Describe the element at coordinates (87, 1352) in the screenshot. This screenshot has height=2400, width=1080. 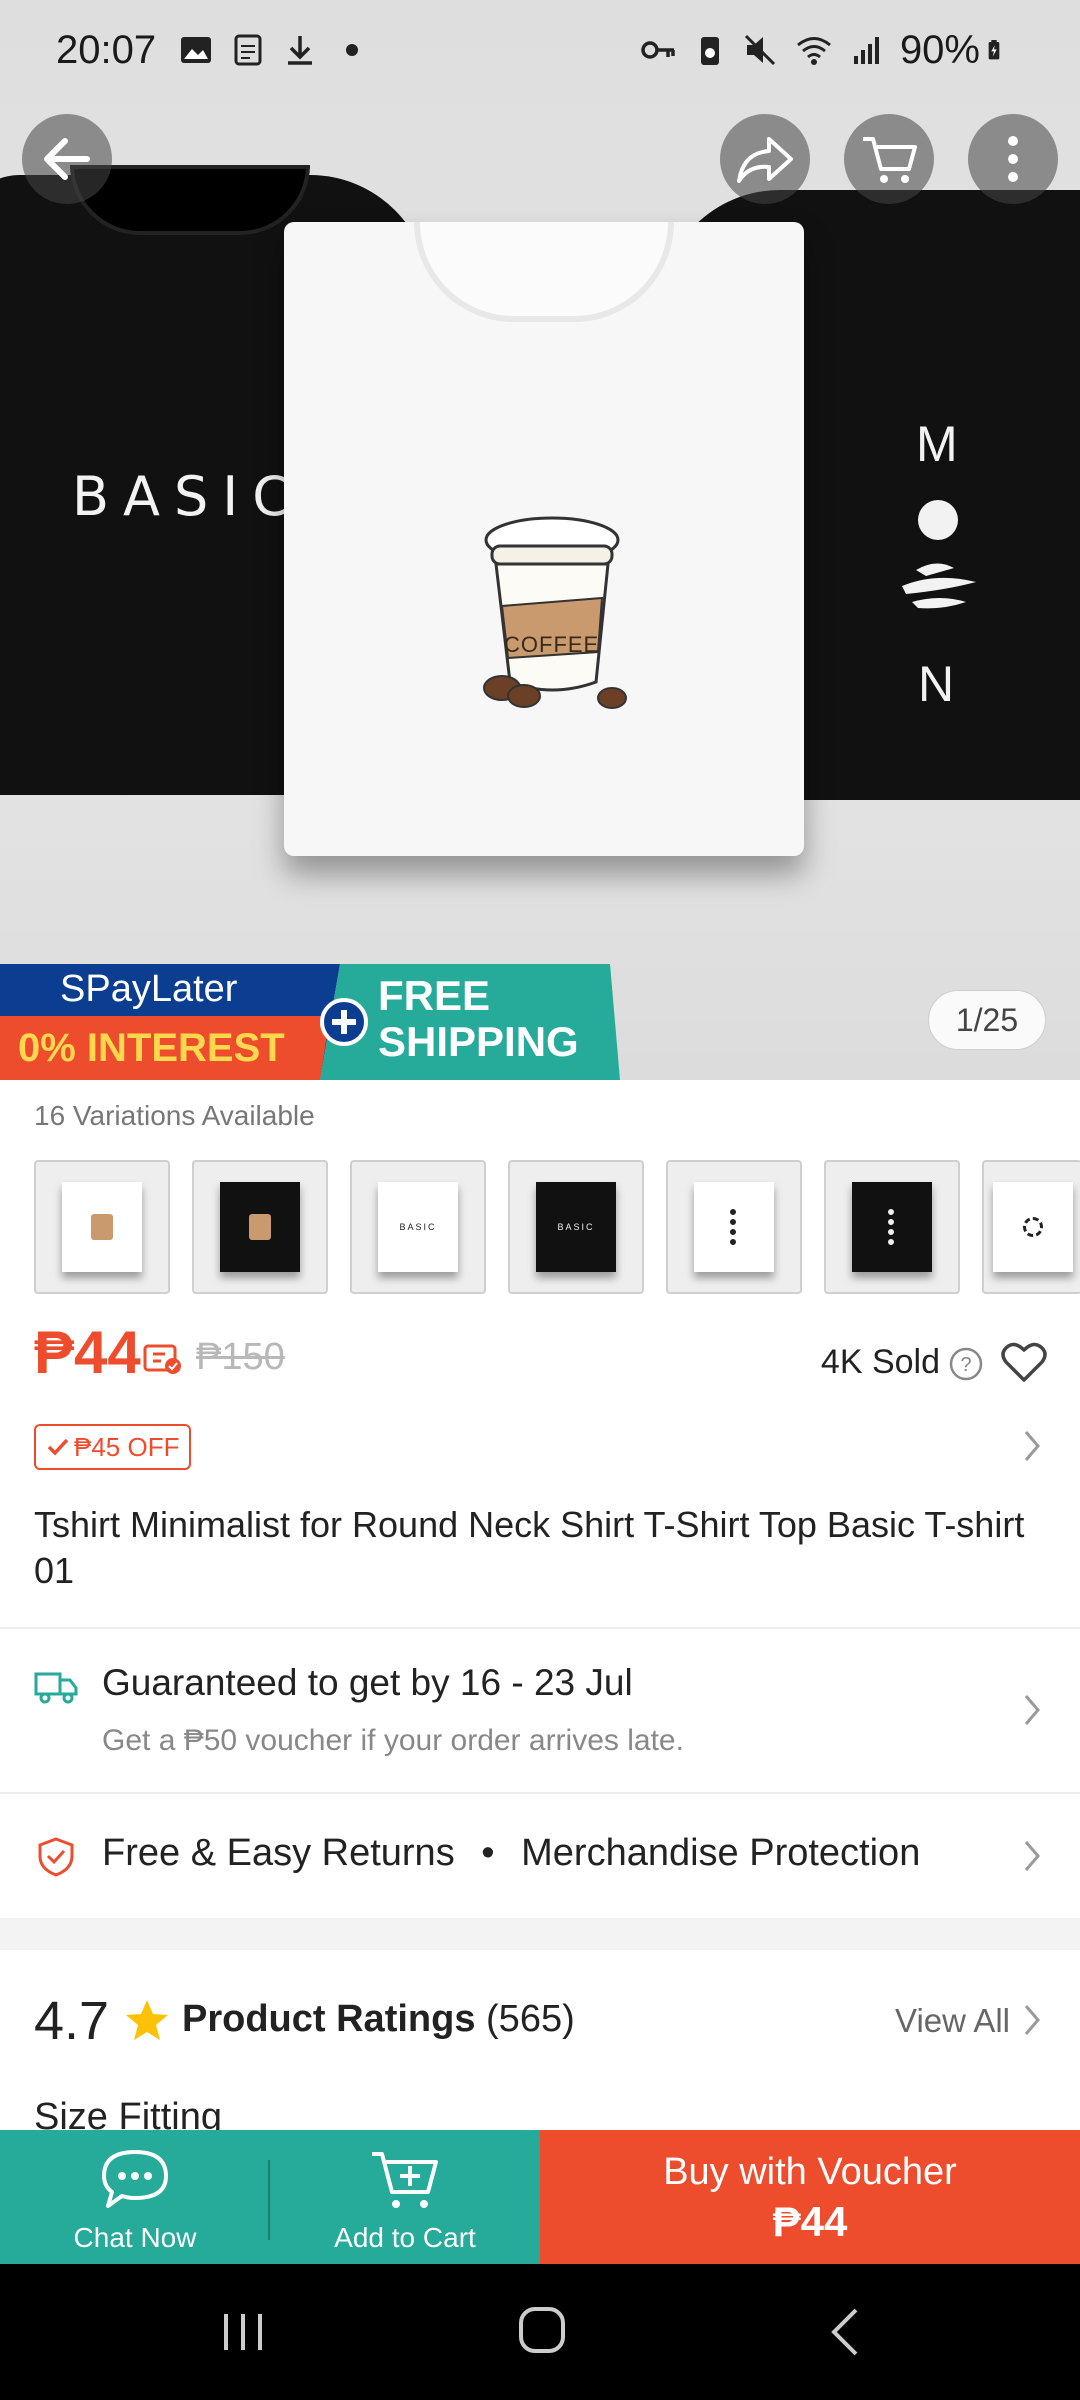
I see `current-price: ₱44` at that location.